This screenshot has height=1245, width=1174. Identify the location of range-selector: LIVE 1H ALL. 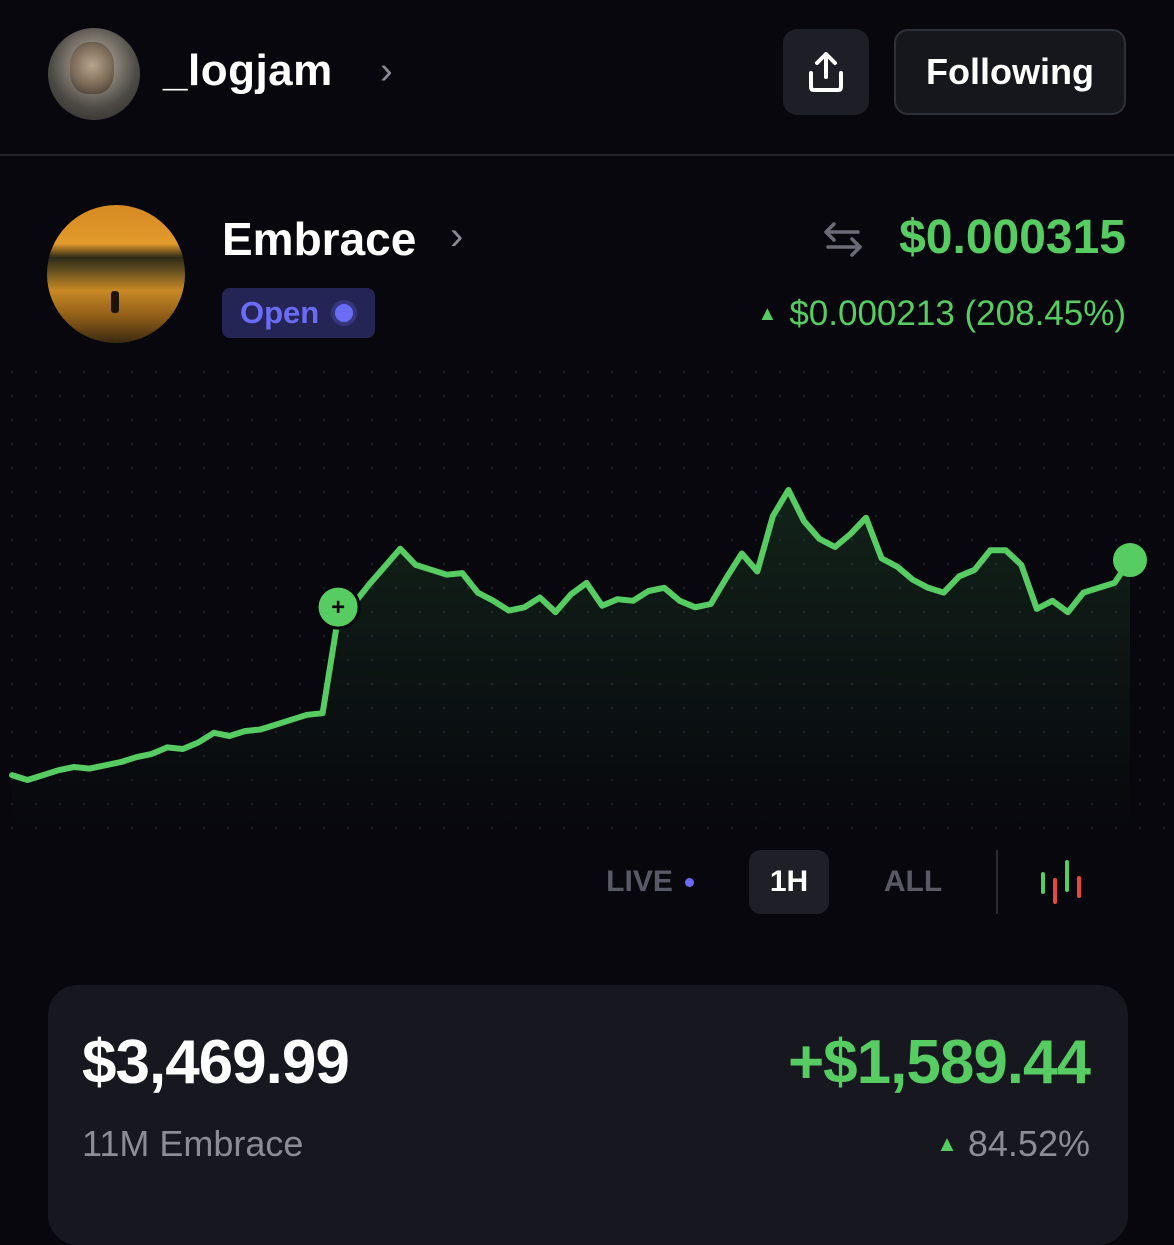
(587, 885).